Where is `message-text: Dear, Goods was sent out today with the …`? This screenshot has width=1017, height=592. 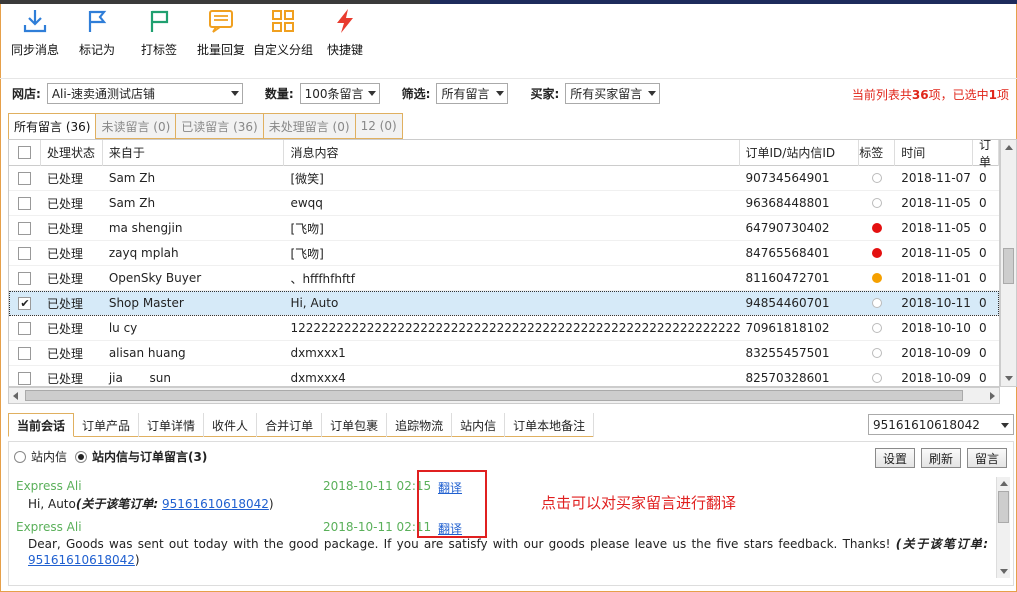 message-text: Dear, Goods was sent out today with the … is located at coordinates (459, 544).